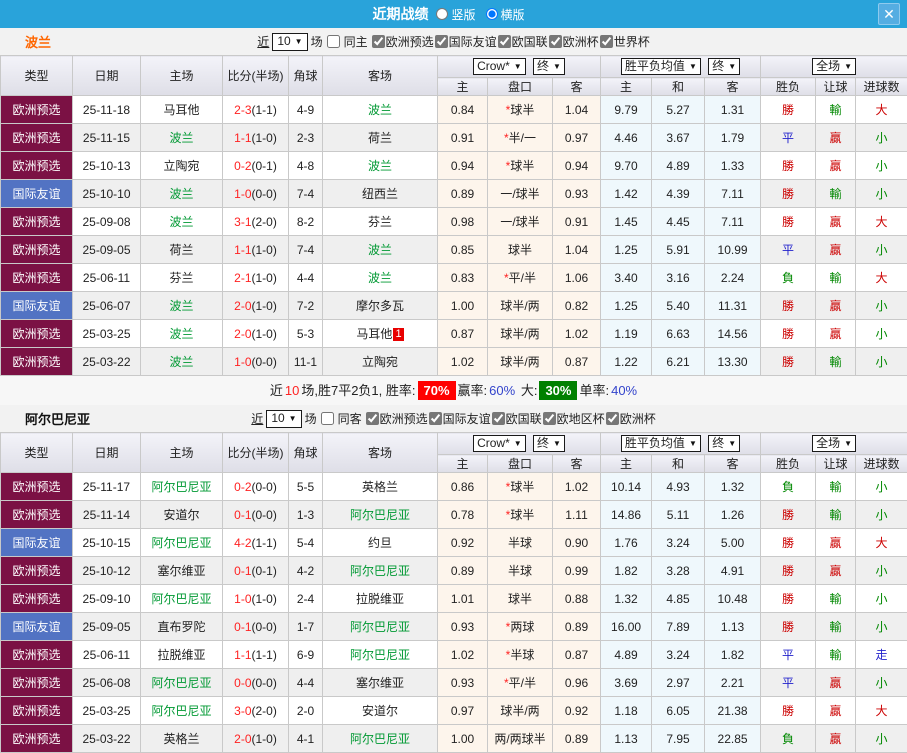 The height and width of the screenshot is (753, 907). What do you see at coordinates (306, 599) in the screenshot?
I see `corners-cell: 2-4` at bounding box center [306, 599].